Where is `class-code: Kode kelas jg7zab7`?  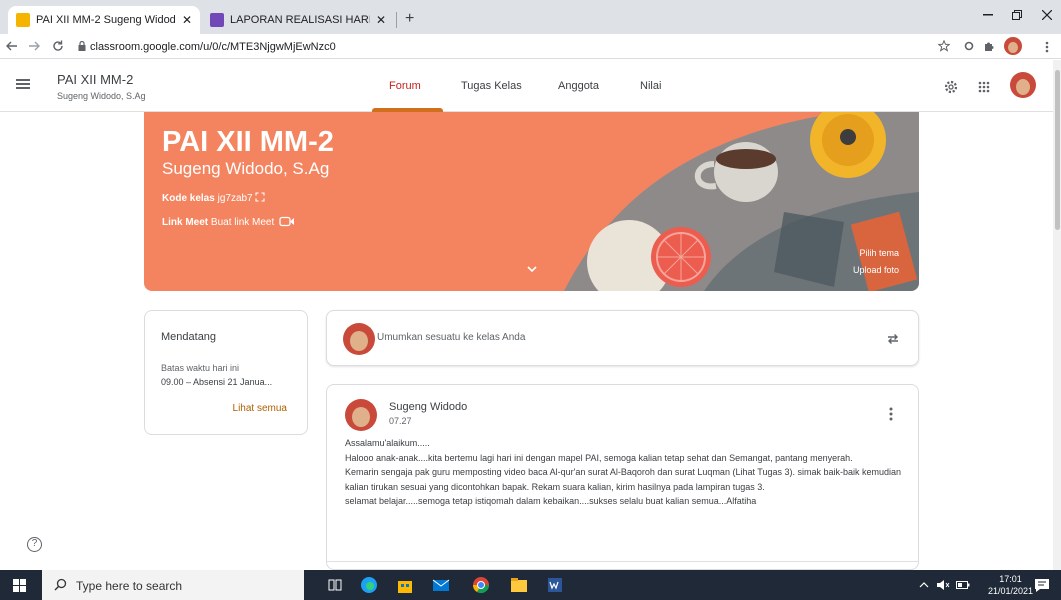 class-code: Kode kelas jg7zab7 is located at coordinates (213, 198).